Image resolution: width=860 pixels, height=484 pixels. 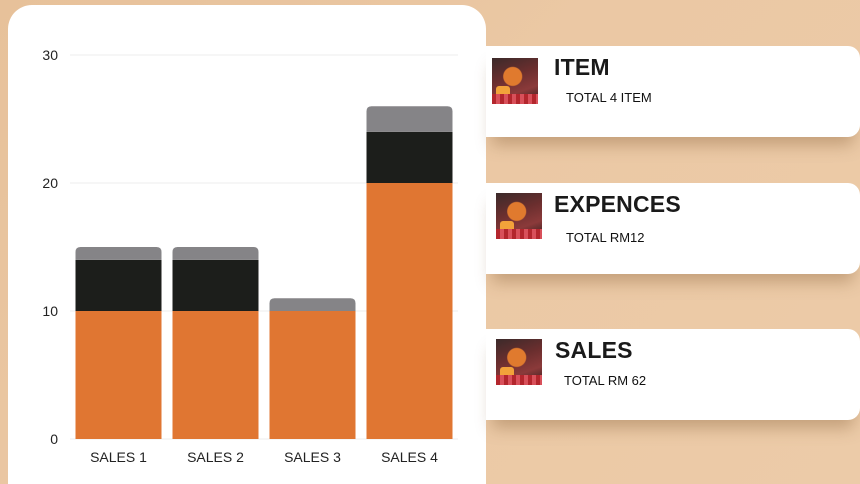 I want to click on expences-card-title: EXPENCES, so click(x=617, y=204).